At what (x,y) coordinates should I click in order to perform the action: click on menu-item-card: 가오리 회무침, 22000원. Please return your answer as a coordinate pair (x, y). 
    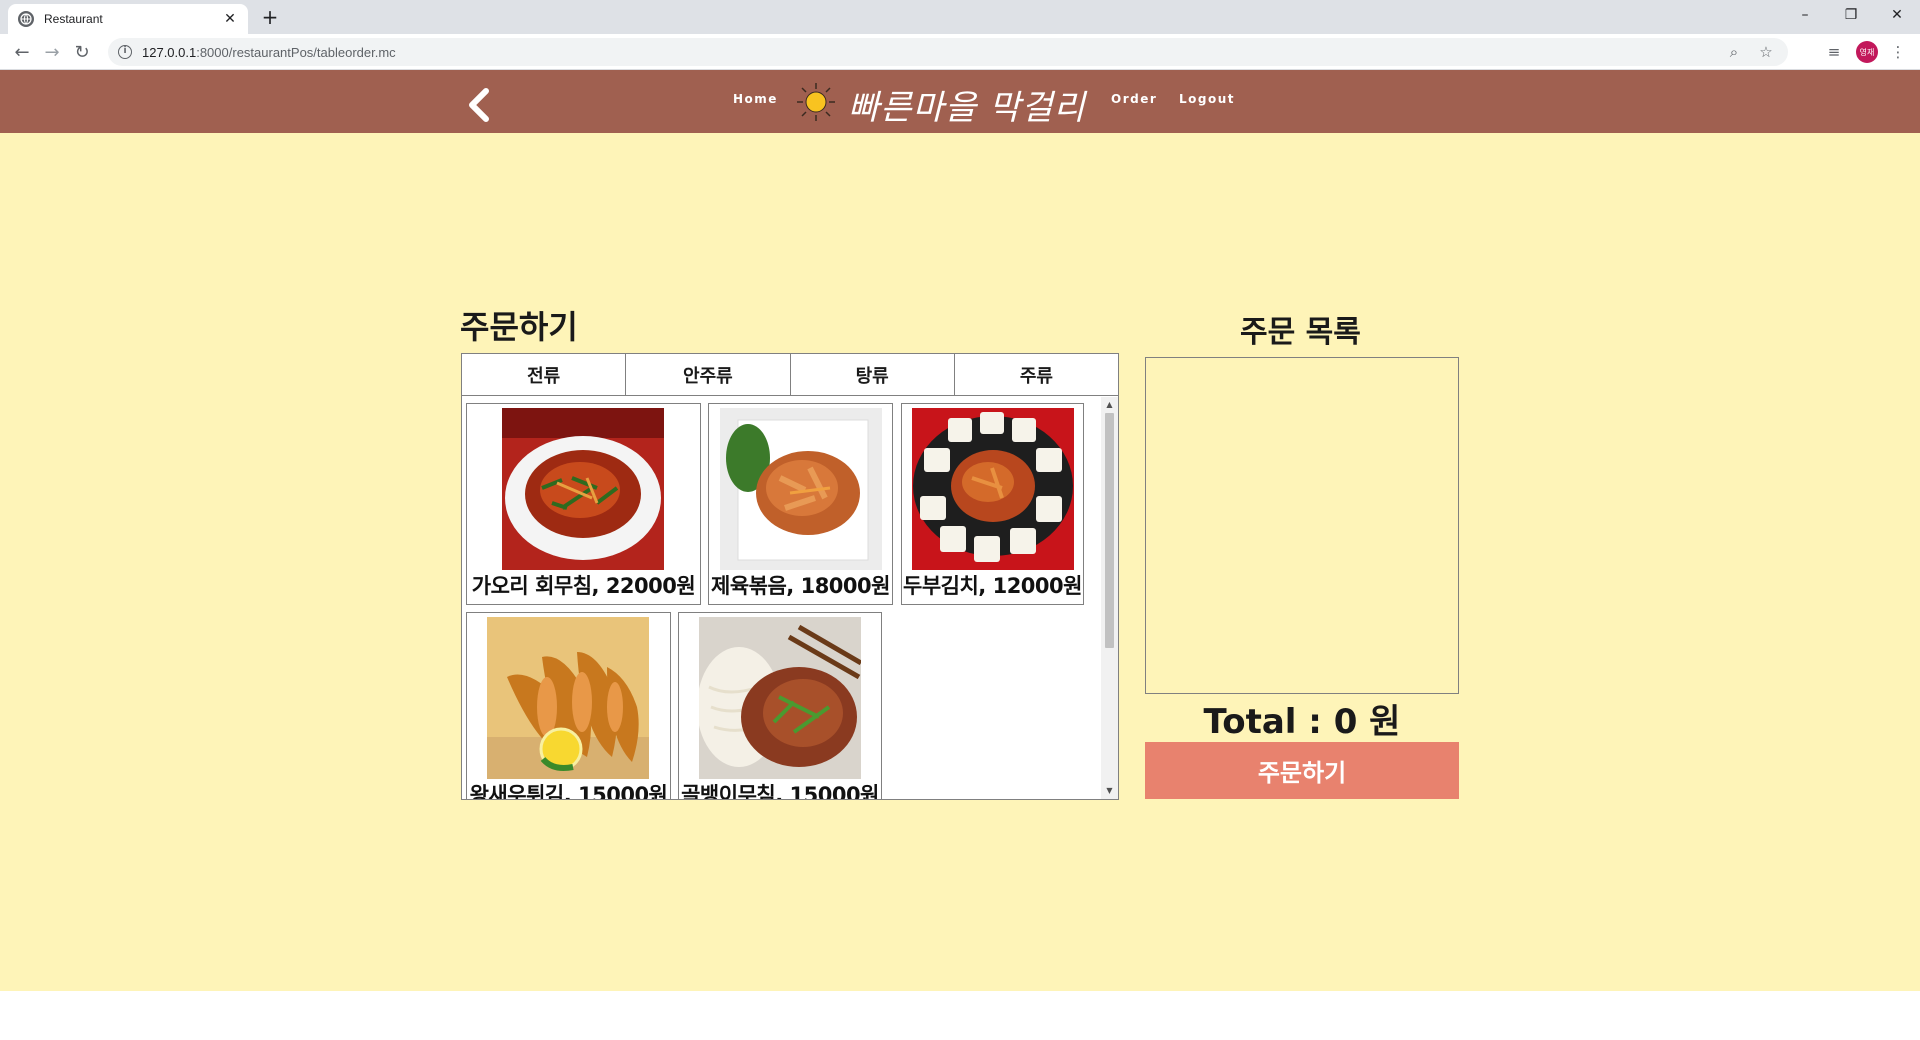
    Looking at the image, I should click on (583, 504).